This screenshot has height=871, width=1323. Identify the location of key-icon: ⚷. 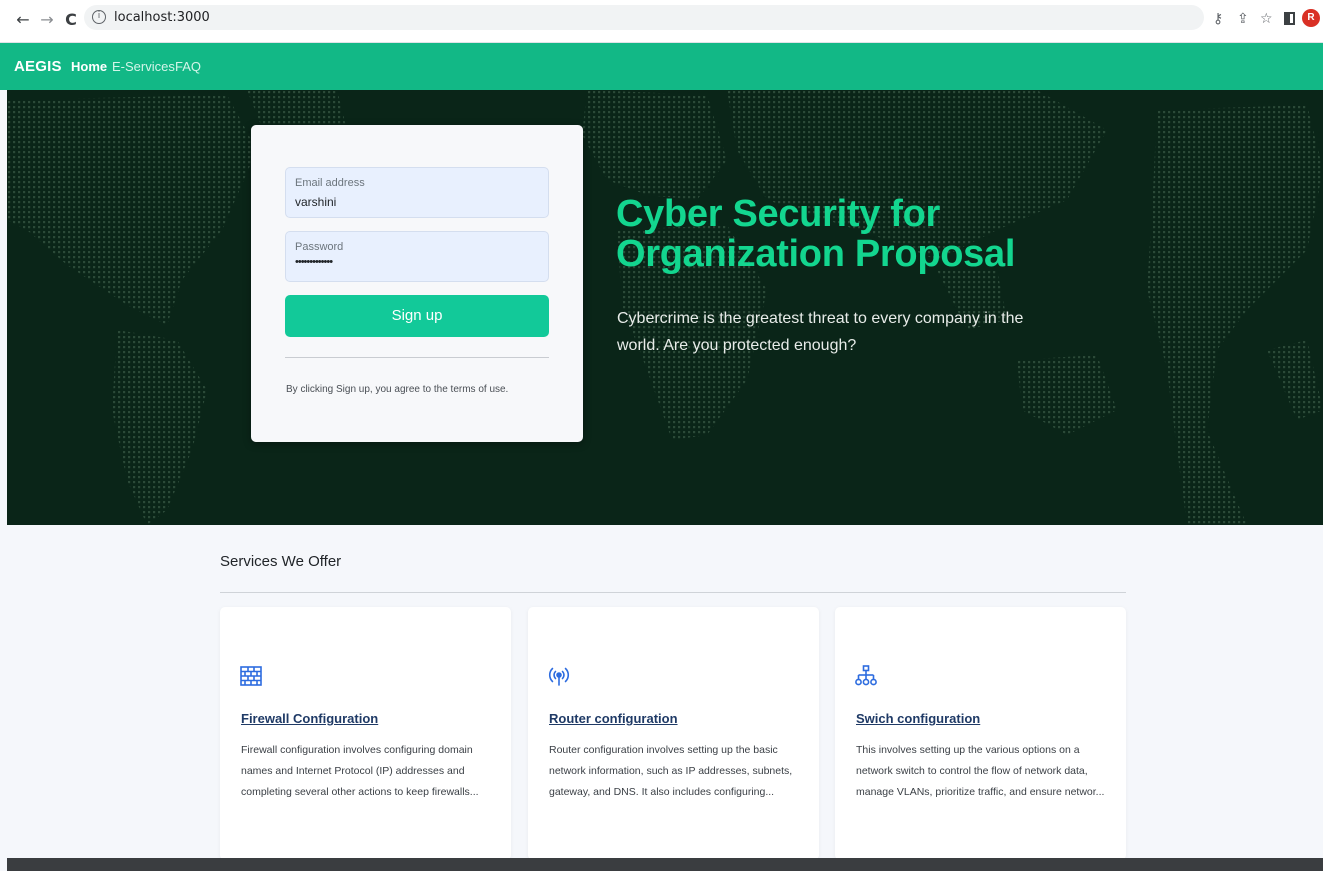
(1218, 19).